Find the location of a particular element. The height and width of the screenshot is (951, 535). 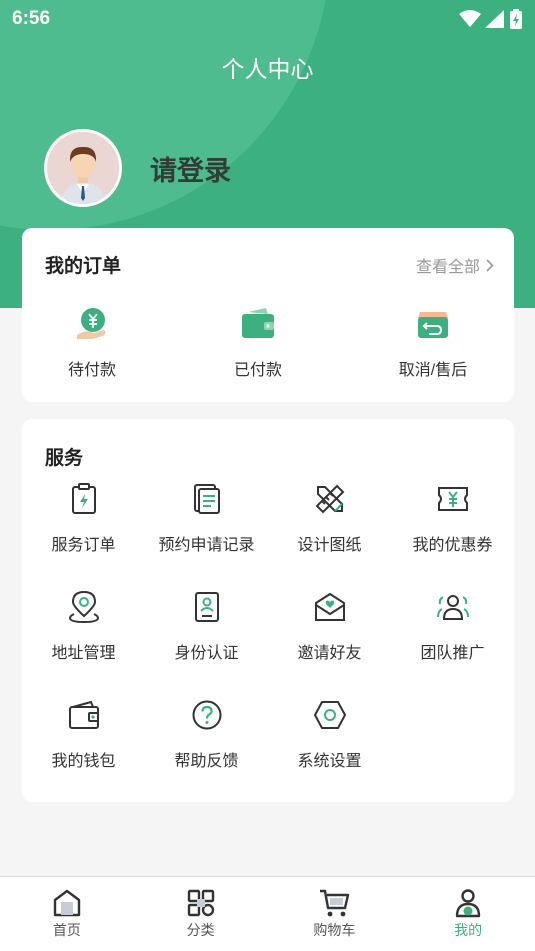

order-paid: 已付款 is located at coordinates (258, 342).